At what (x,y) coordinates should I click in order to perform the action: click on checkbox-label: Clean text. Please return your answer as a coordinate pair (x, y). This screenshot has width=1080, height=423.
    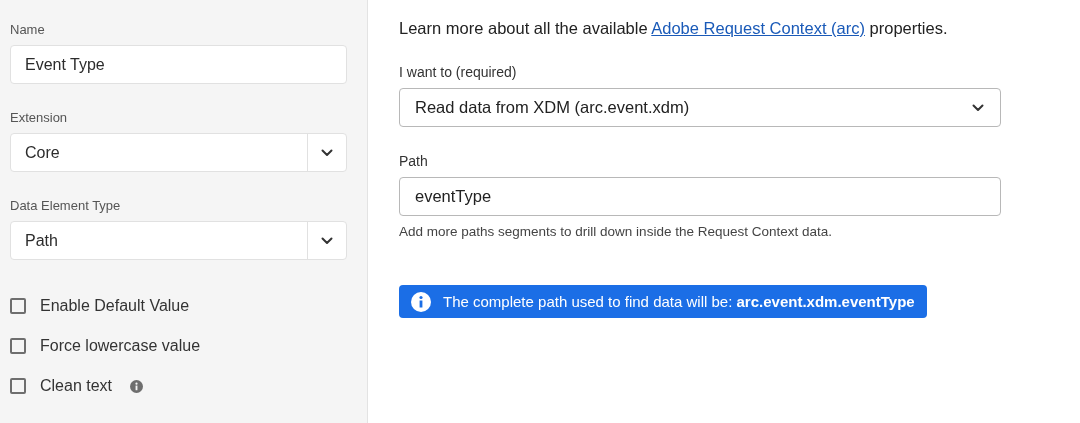
    Looking at the image, I should click on (76, 386).